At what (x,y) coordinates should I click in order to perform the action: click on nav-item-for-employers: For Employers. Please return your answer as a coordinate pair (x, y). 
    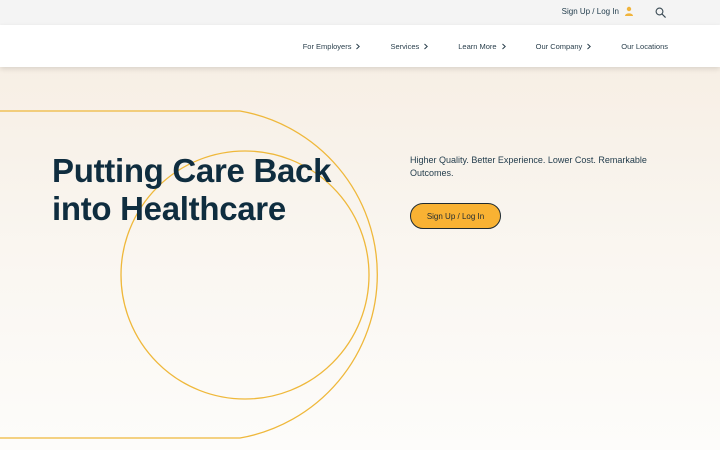
    Looking at the image, I should click on (332, 46).